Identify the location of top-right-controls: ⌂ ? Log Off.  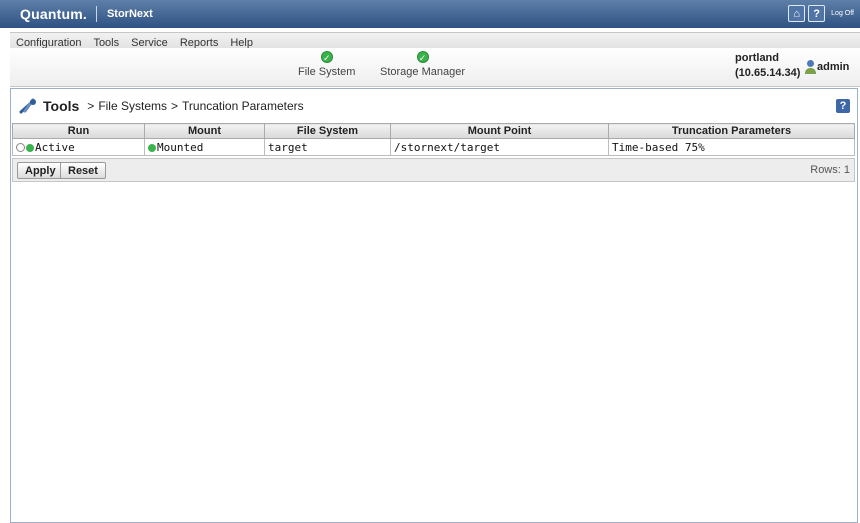
(821, 13).